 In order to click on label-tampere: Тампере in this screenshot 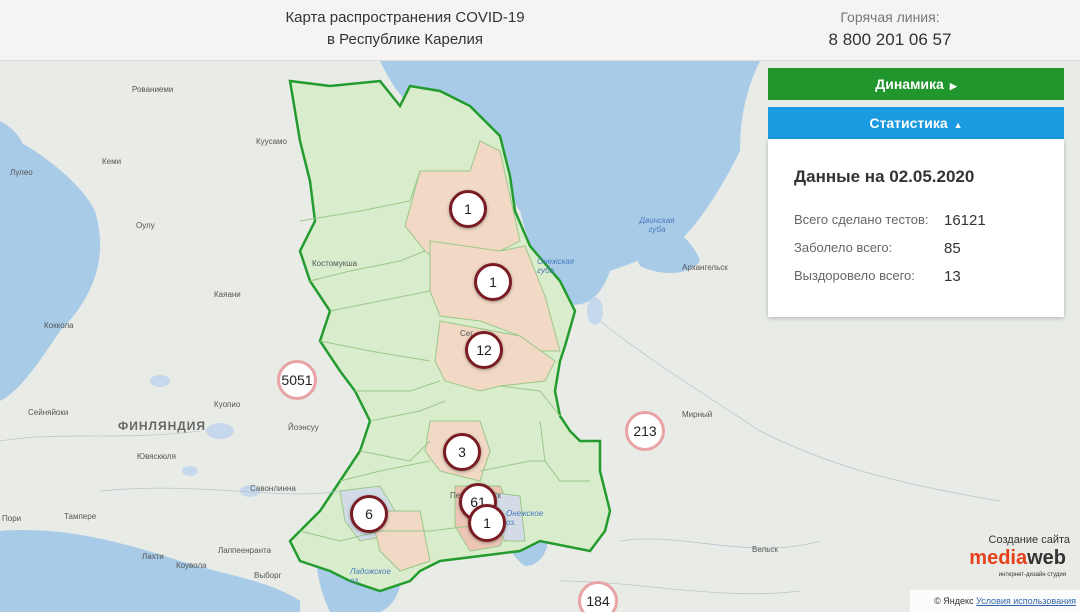, I will do `click(80, 516)`.